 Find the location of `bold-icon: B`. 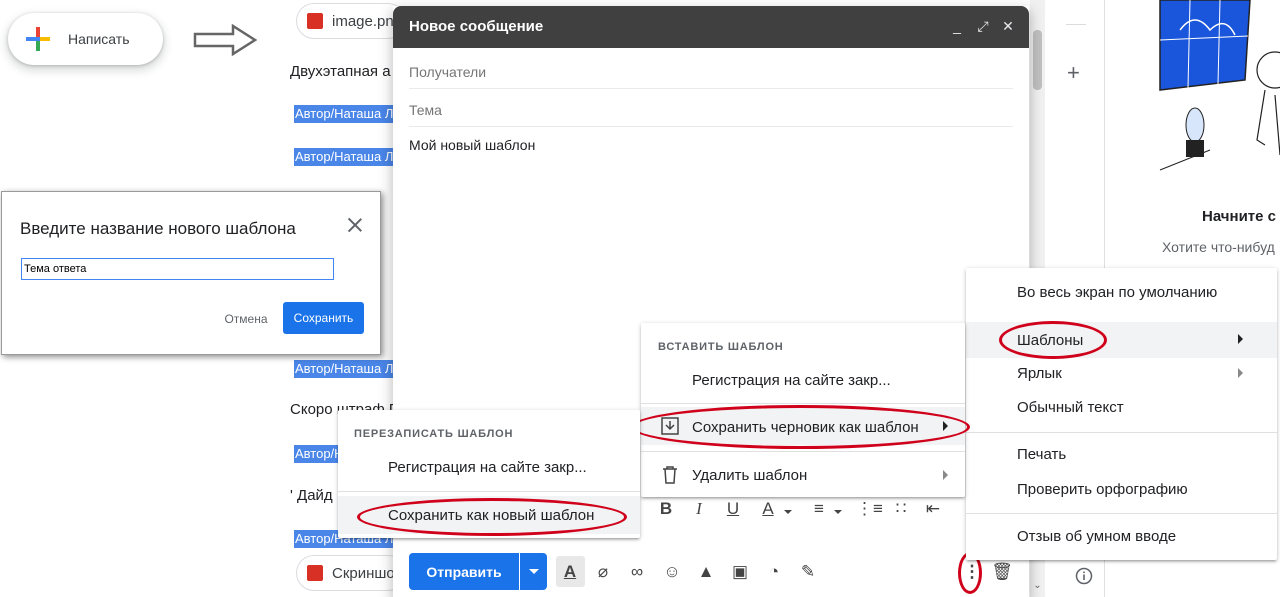

bold-icon: B is located at coordinates (666, 509).